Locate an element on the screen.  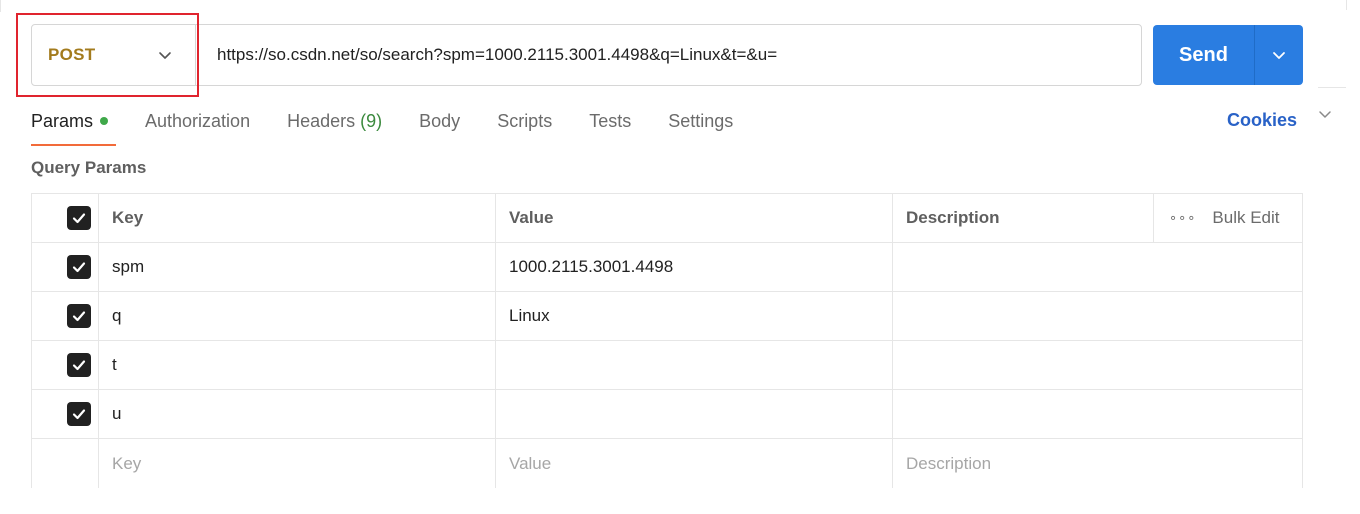
new-value-input: Value is located at coordinates (694, 463).